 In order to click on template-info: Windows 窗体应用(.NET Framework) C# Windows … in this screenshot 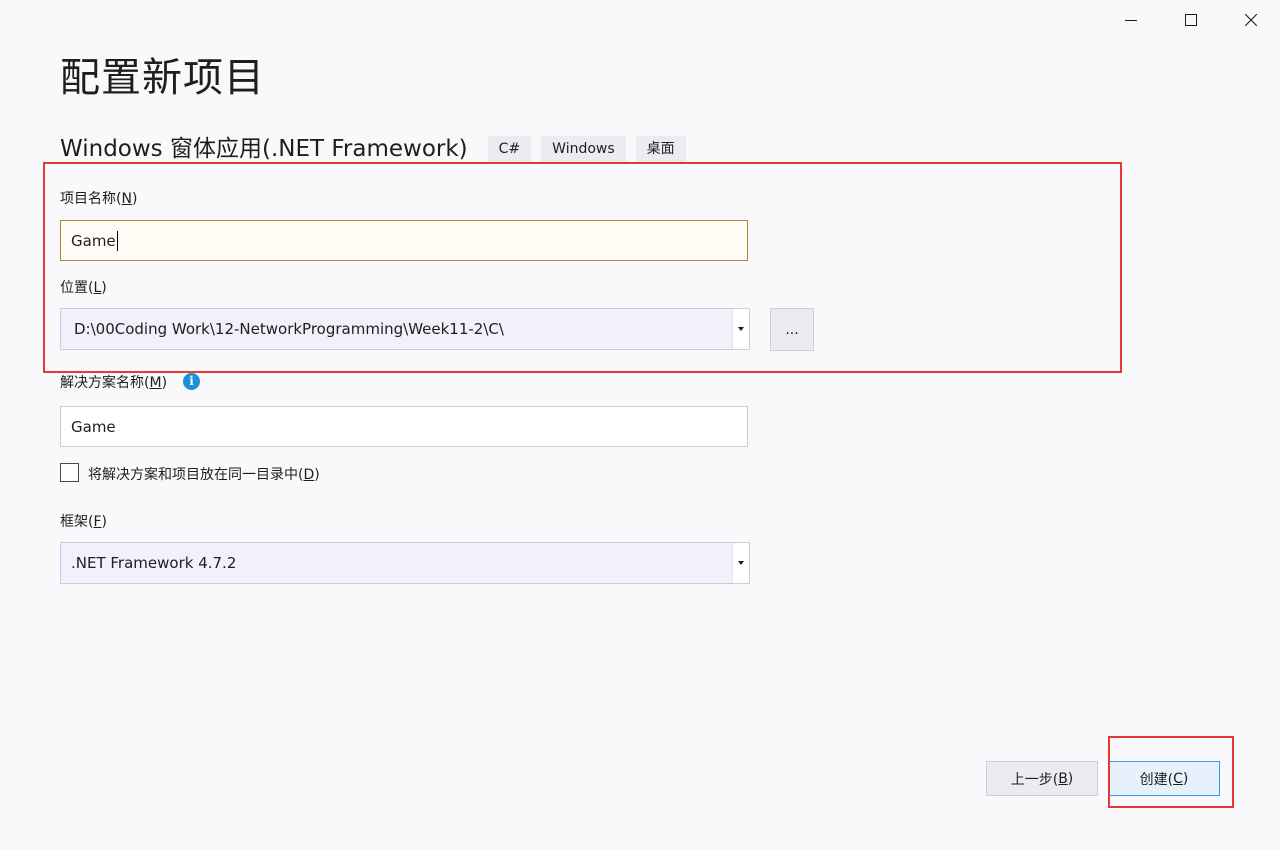, I will do `click(373, 149)`.